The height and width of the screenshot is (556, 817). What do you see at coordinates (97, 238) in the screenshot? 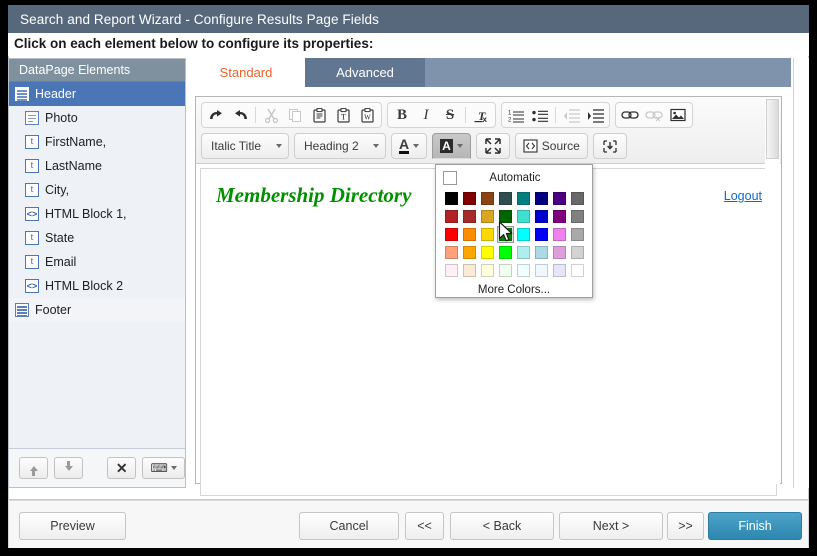
I see `element-list-item: t State` at bounding box center [97, 238].